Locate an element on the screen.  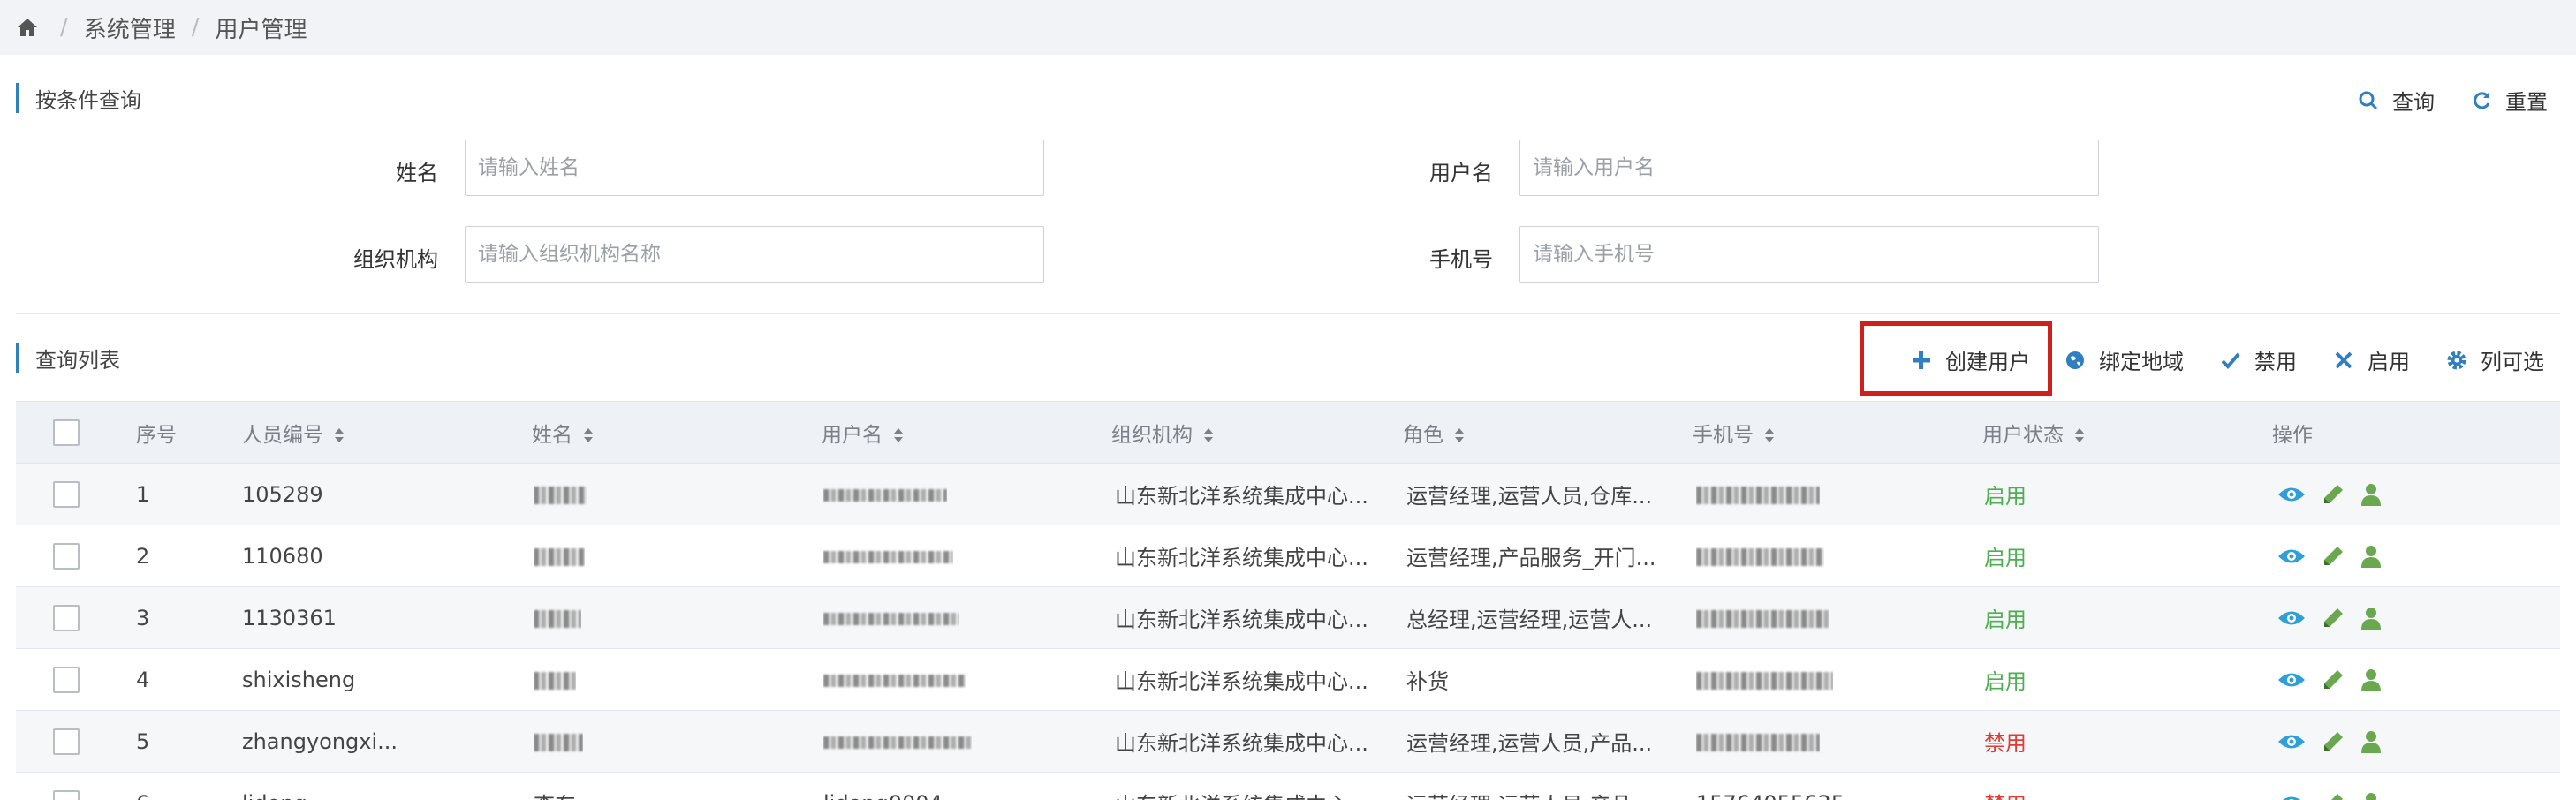
cell-phone: 15764055635 is located at coordinates (1771, 795).